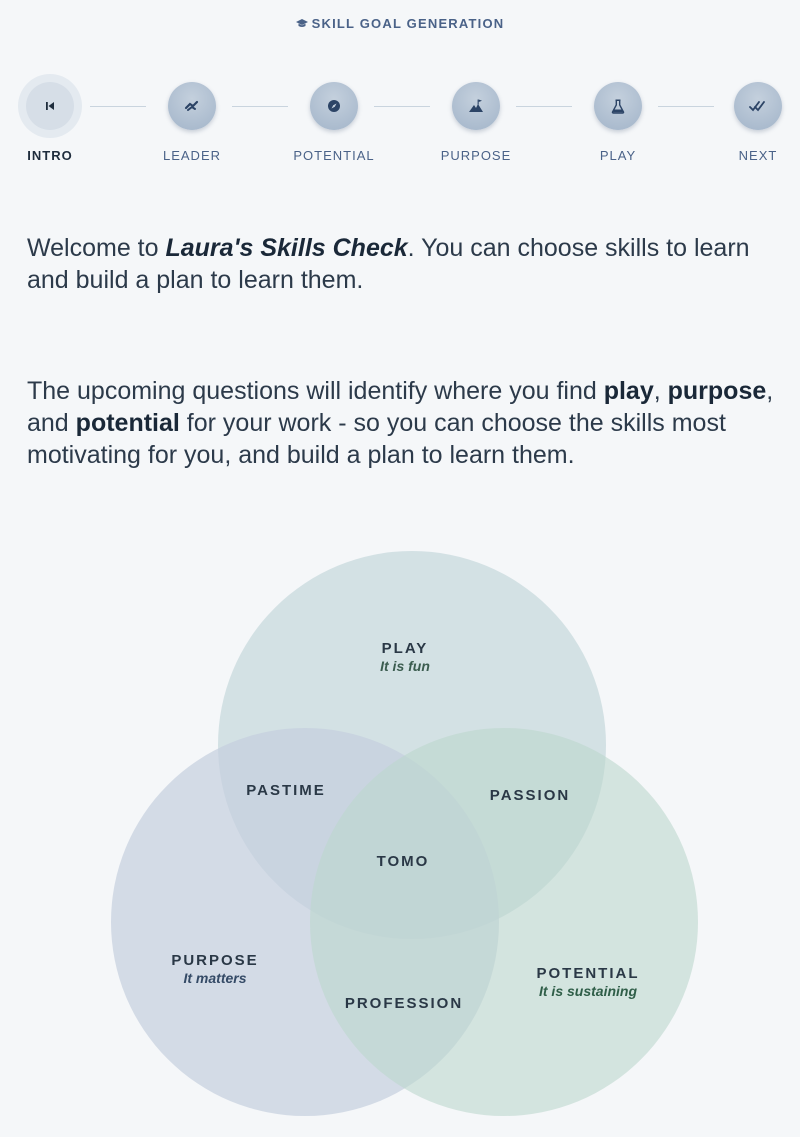 The image size is (800, 1137). I want to click on step-purpose: PURPOSE, so click(476, 118).